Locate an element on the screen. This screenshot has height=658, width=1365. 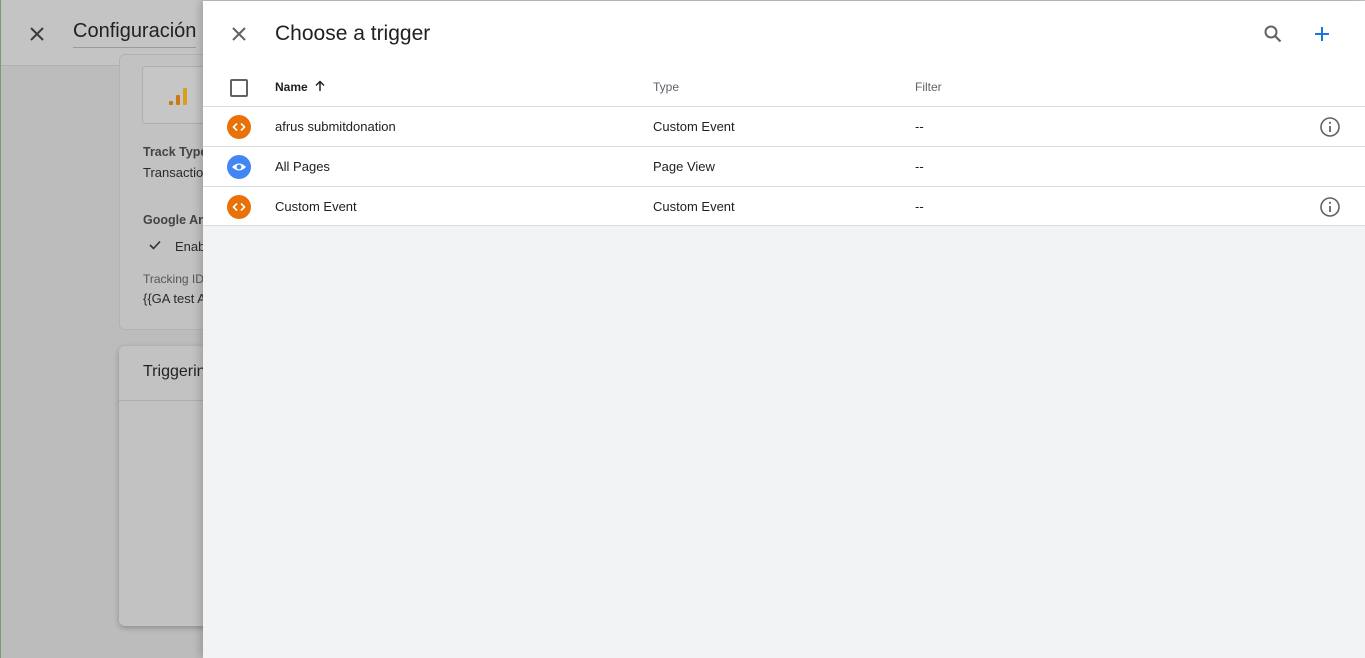
tag-title: Configuración is located at coordinates (135, 34).